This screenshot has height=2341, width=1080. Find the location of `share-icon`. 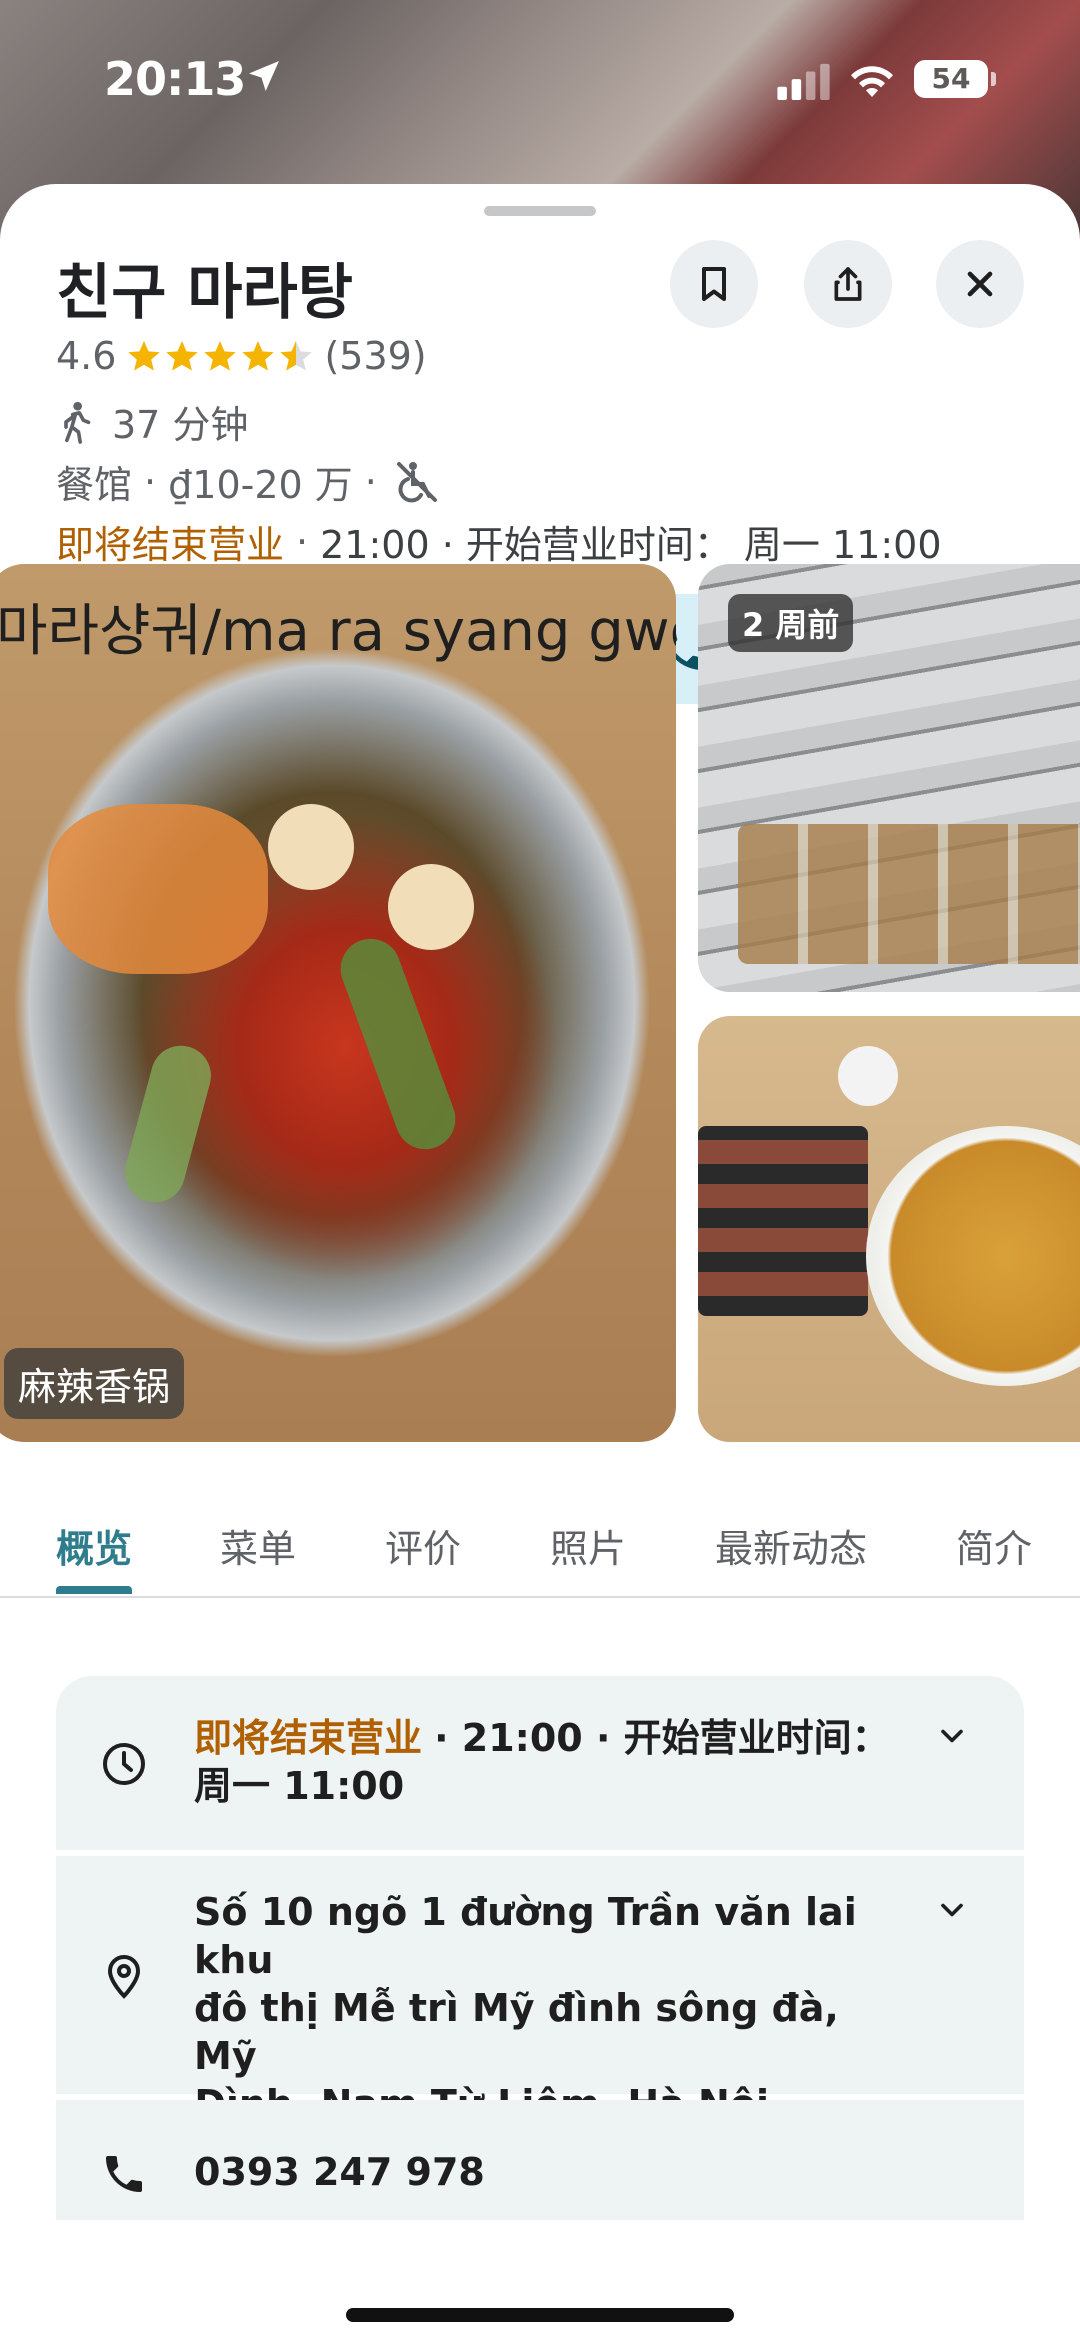

share-icon is located at coordinates (848, 284).